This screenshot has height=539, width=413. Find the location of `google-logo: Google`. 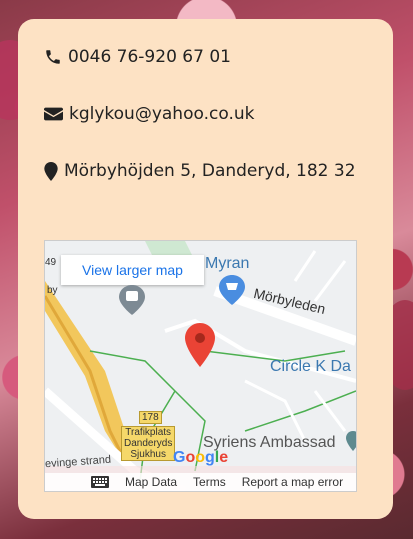

google-logo: Google is located at coordinates (201, 457).